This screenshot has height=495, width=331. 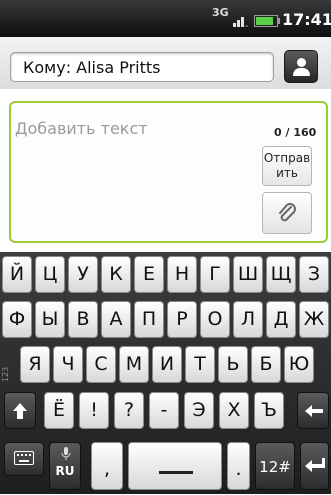 I want to click on period-key: ., so click(x=238, y=466).